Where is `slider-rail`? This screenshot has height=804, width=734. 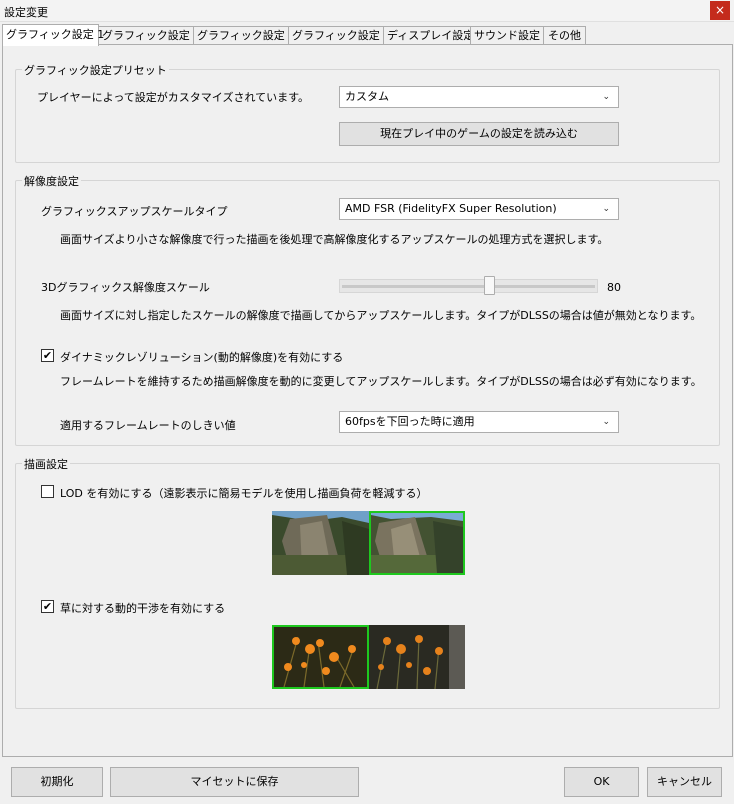
slider-rail is located at coordinates (468, 286).